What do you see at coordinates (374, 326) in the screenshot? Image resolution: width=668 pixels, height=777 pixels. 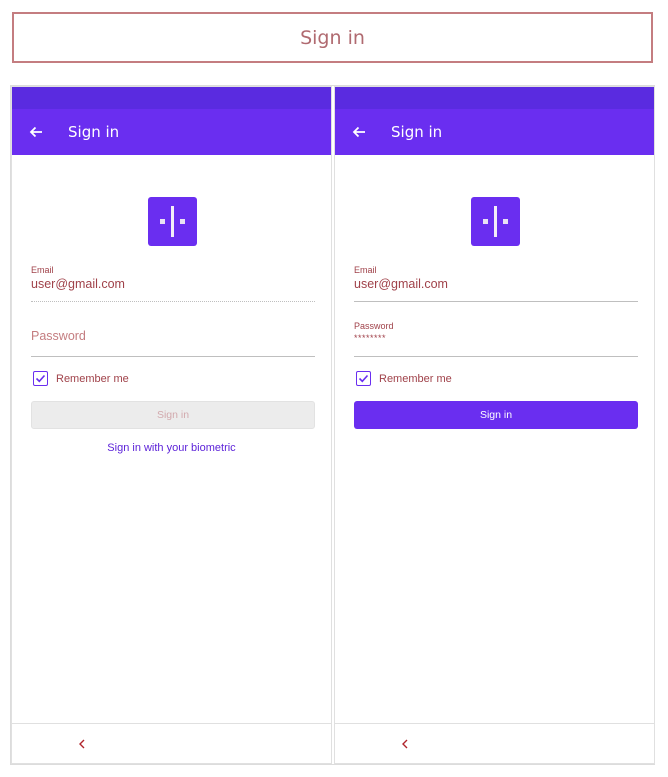 I see `password-label: Password` at bounding box center [374, 326].